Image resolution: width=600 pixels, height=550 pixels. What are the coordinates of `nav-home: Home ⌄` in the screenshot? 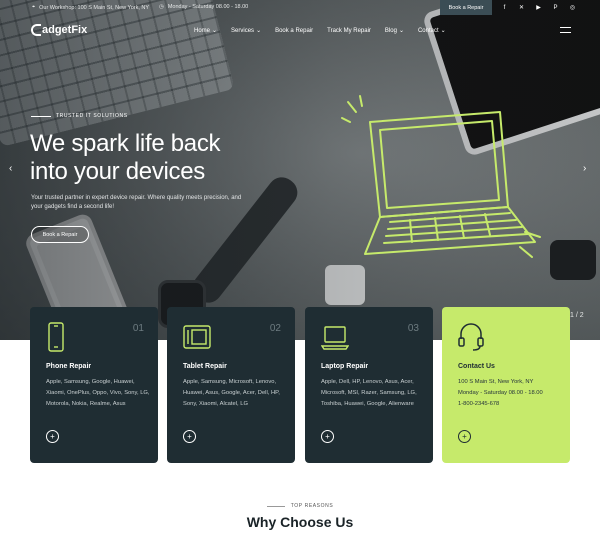 It's located at (206, 31).